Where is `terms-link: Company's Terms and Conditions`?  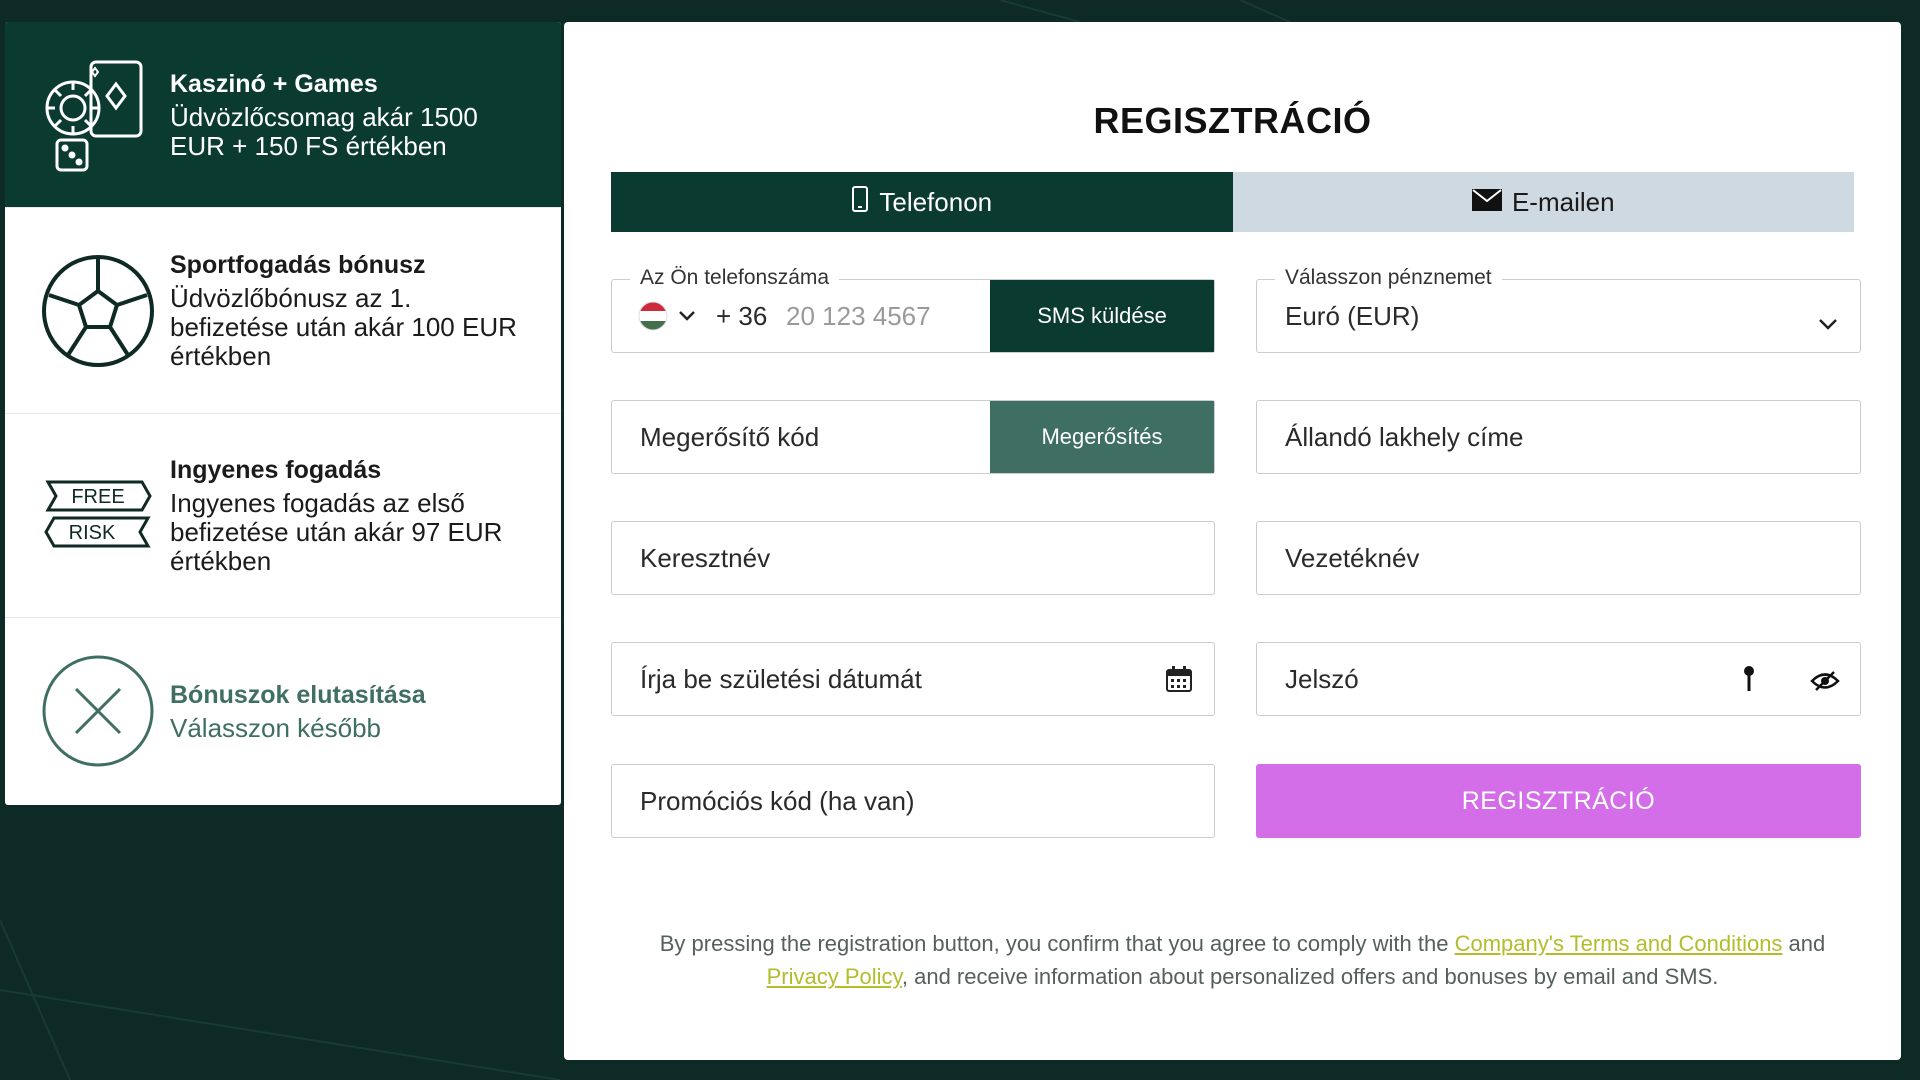
terms-link: Company's Terms and Conditions is located at coordinates (1619, 943).